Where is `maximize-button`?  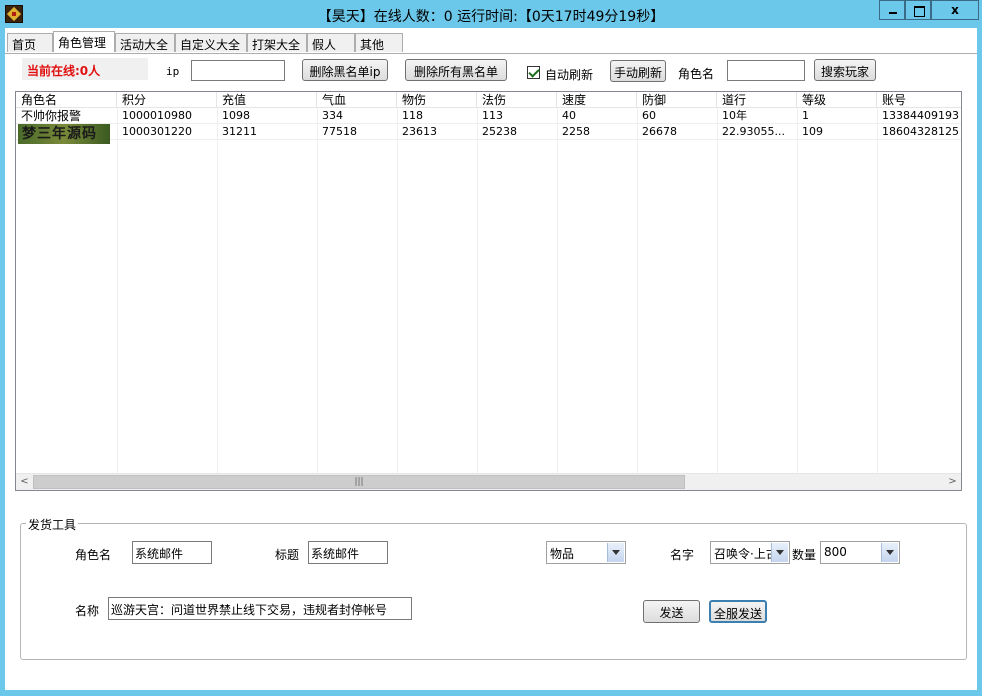 maximize-button is located at coordinates (918, 10).